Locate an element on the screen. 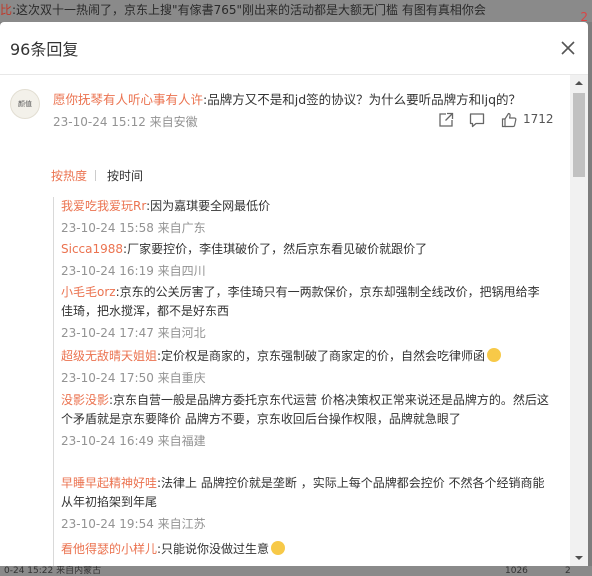  reply-item: 我爱吃我爱玩Rr:因为嘉琪要全网最低价 23-10-24 15:58 来自广东 is located at coordinates (306, 217).